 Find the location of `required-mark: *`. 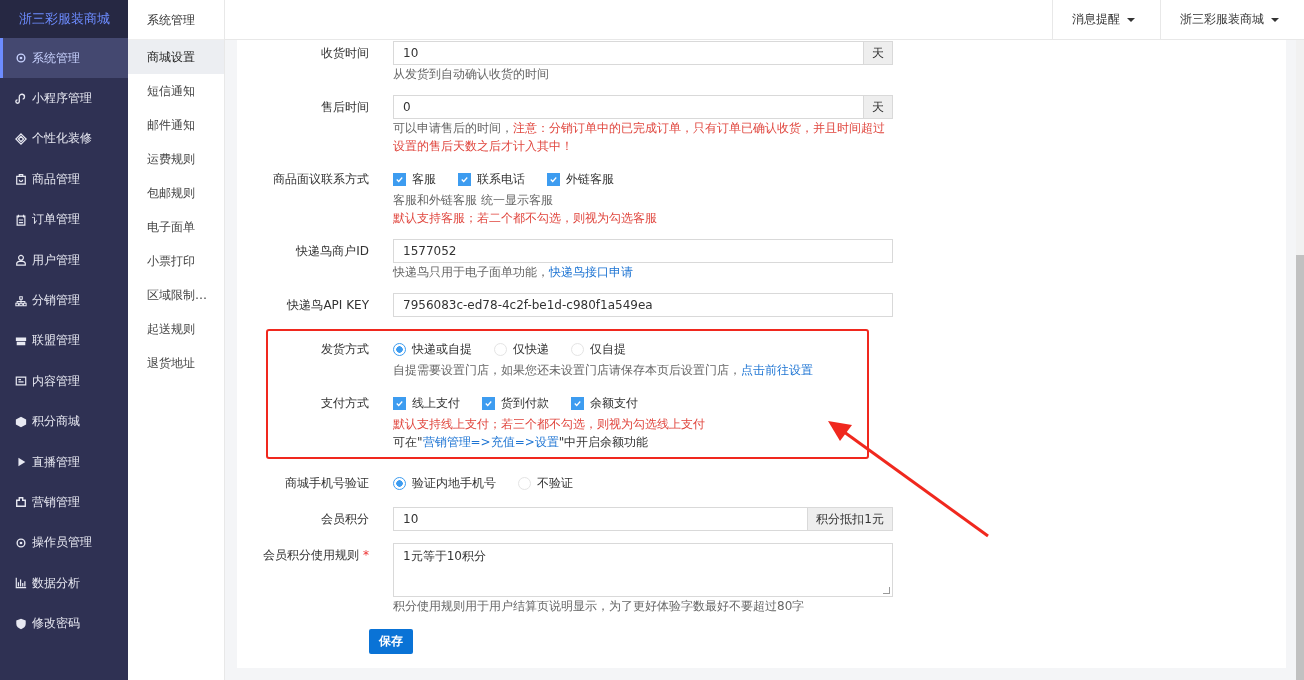

required-mark: * is located at coordinates (366, 555).